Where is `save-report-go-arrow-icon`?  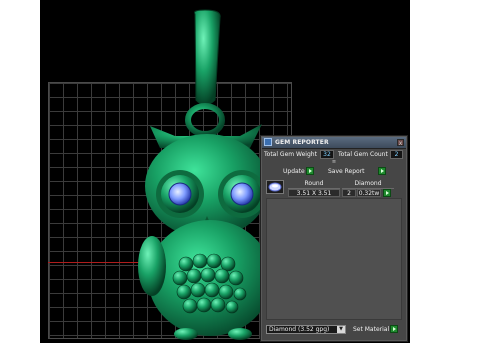 save-report-go-arrow-icon is located at coordinates (382, 171).